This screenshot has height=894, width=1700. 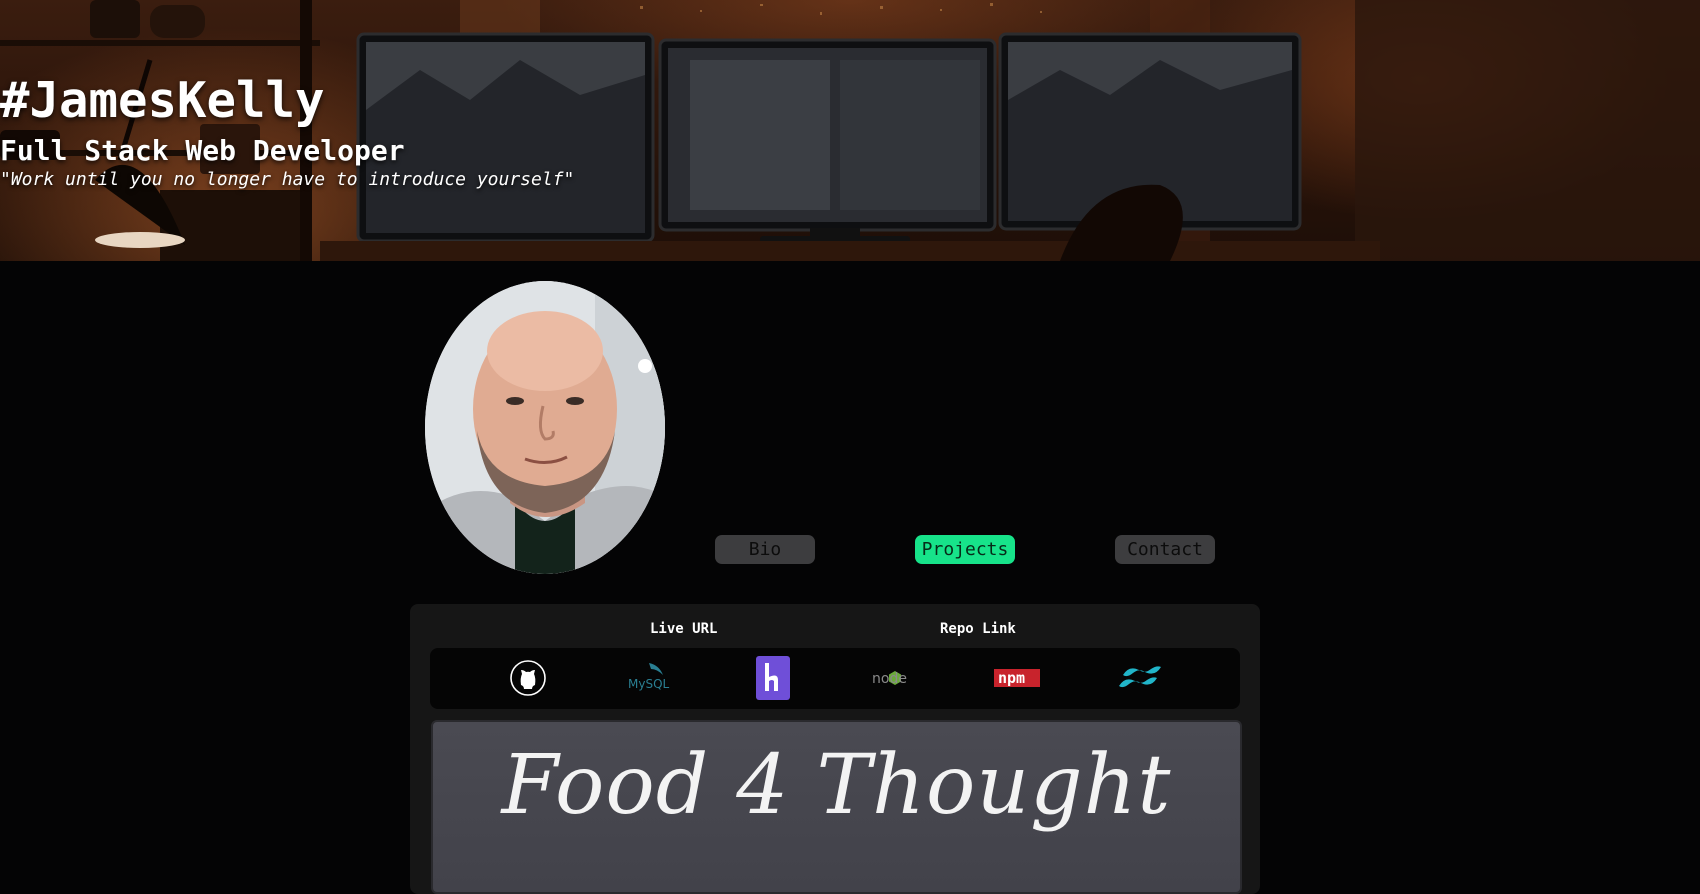 I want to click on npm-icon: npm, so click(x=1017, y=678).